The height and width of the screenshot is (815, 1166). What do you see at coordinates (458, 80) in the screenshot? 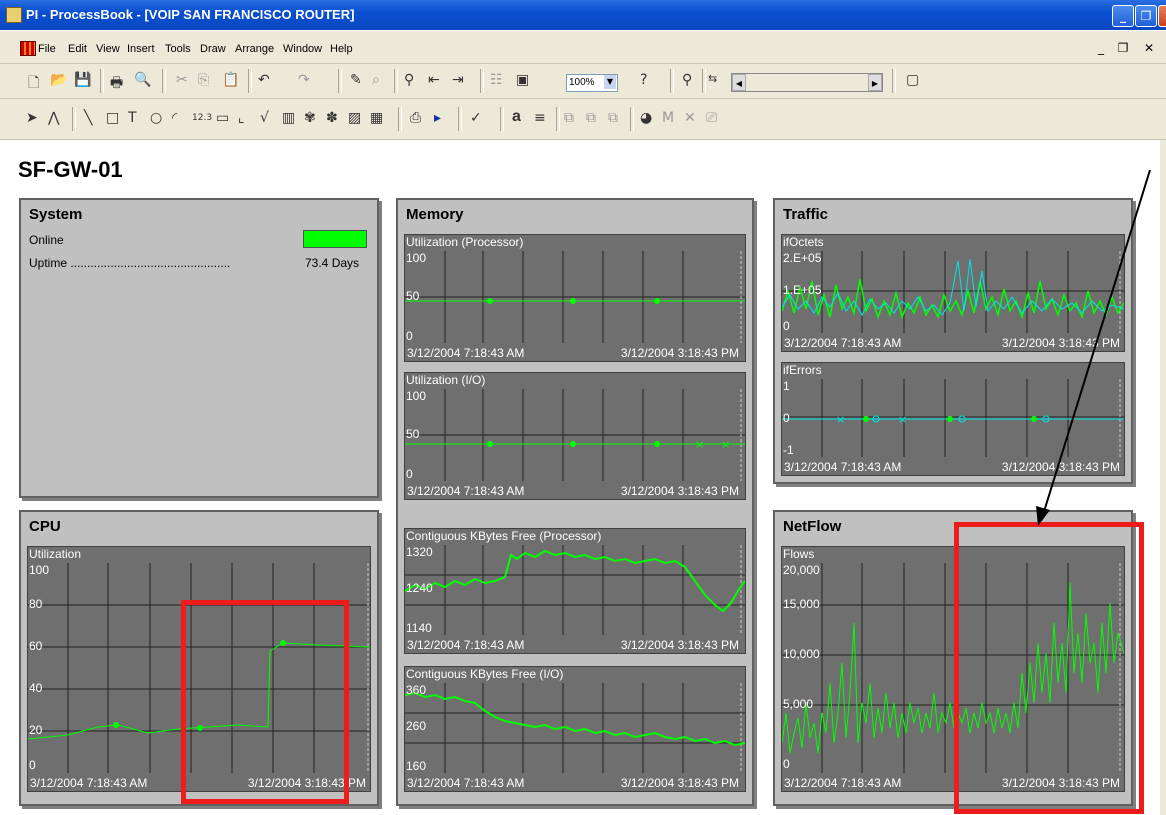
I see `trend-right-icon: ⇥` at bounding box center [458, 80].